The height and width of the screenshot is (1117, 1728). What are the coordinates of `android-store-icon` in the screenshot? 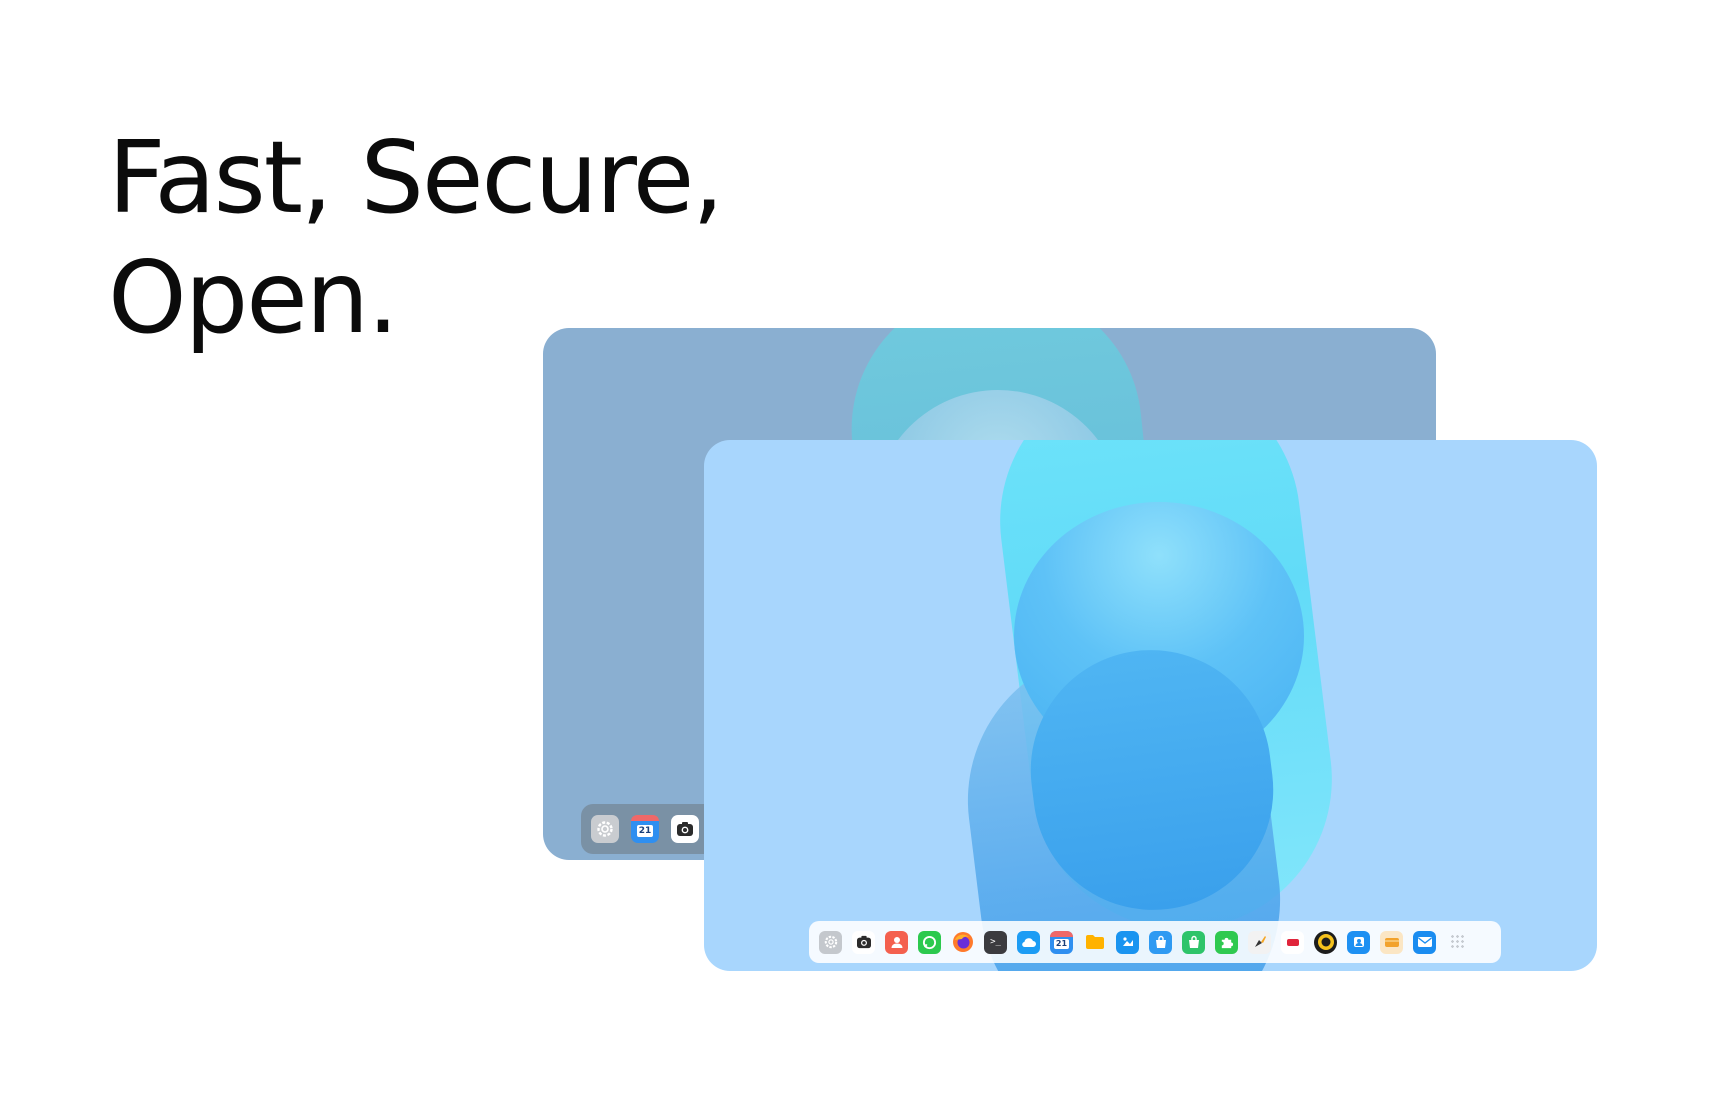 It's located at (1193, 942).